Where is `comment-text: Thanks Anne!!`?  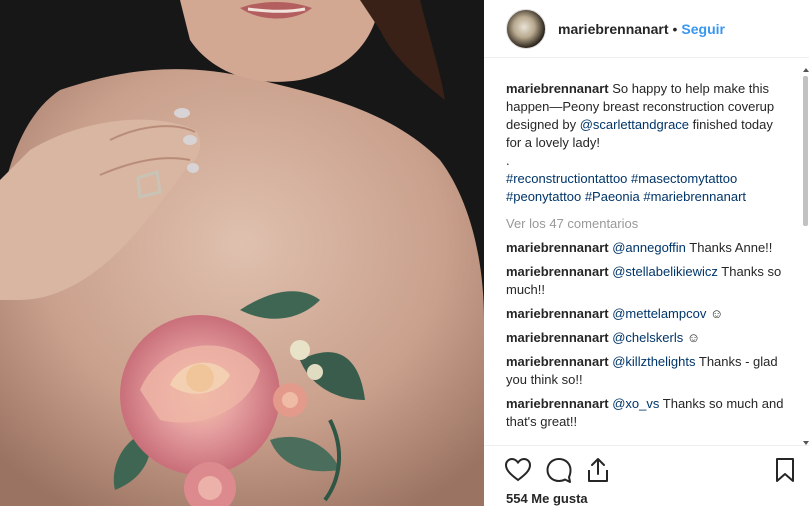
comment-text: Thanks Anne!! is located at coordinates (729, 247).